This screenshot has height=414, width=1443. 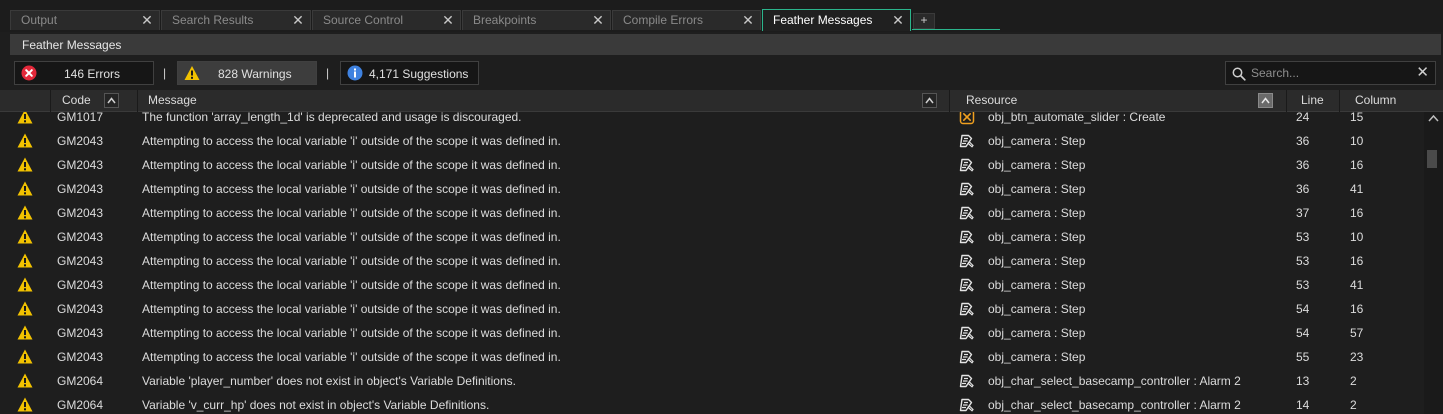 I want to click on message-line: 53, so click(x=1303, y=285).